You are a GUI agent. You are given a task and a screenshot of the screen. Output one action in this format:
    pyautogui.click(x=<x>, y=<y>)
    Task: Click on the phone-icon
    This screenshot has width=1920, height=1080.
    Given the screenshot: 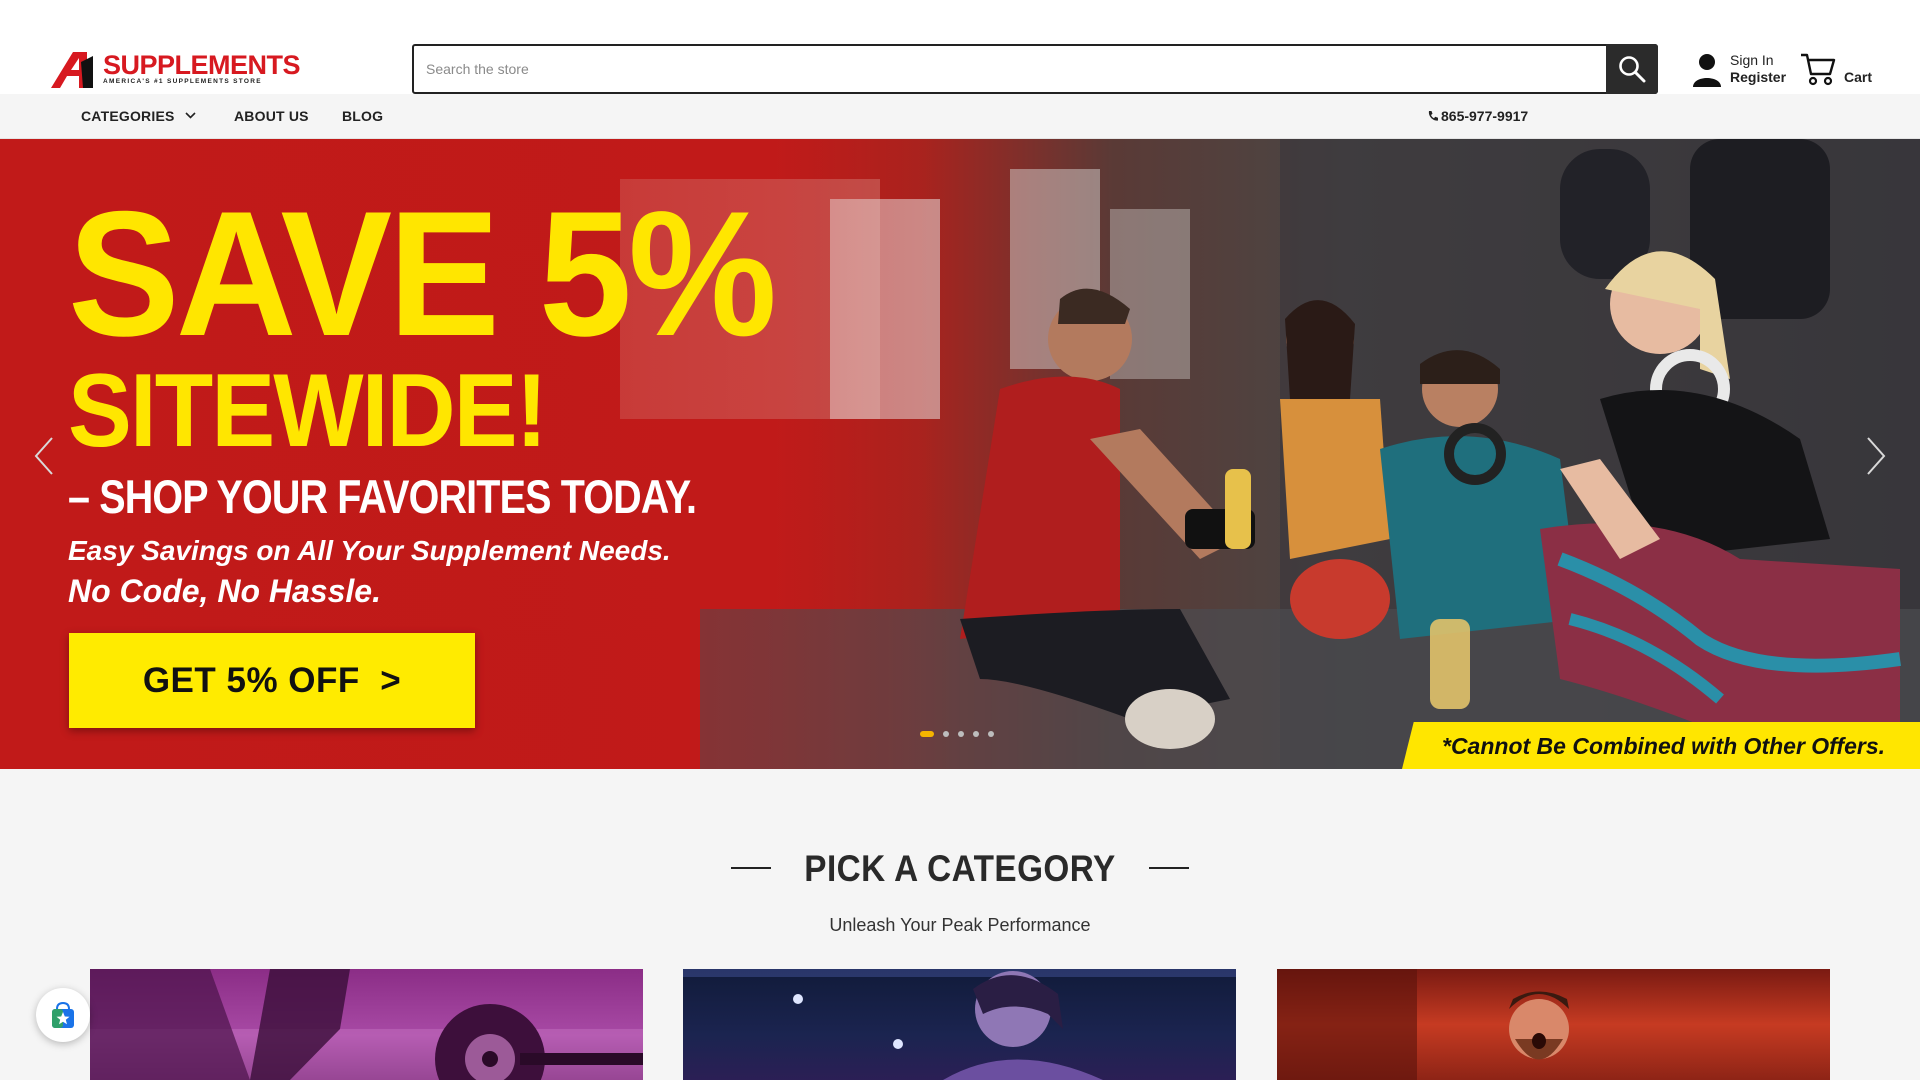 What is the action you would take?
    pyautogui.click(x=1433, y=116)
    